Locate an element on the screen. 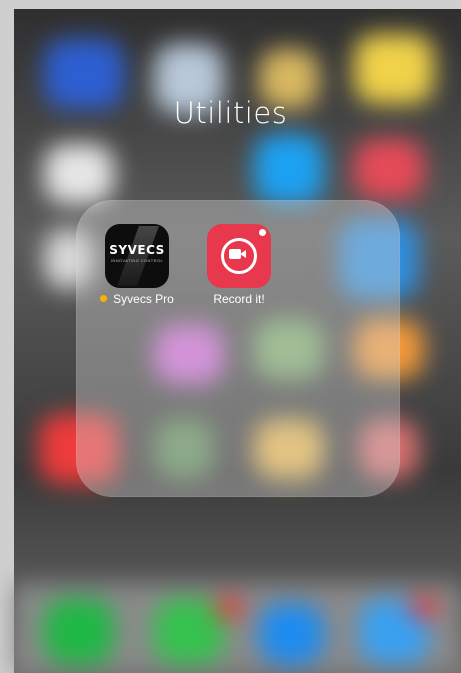  syvecs-logo-text: SYVECS is located at coordinates (137, 250).